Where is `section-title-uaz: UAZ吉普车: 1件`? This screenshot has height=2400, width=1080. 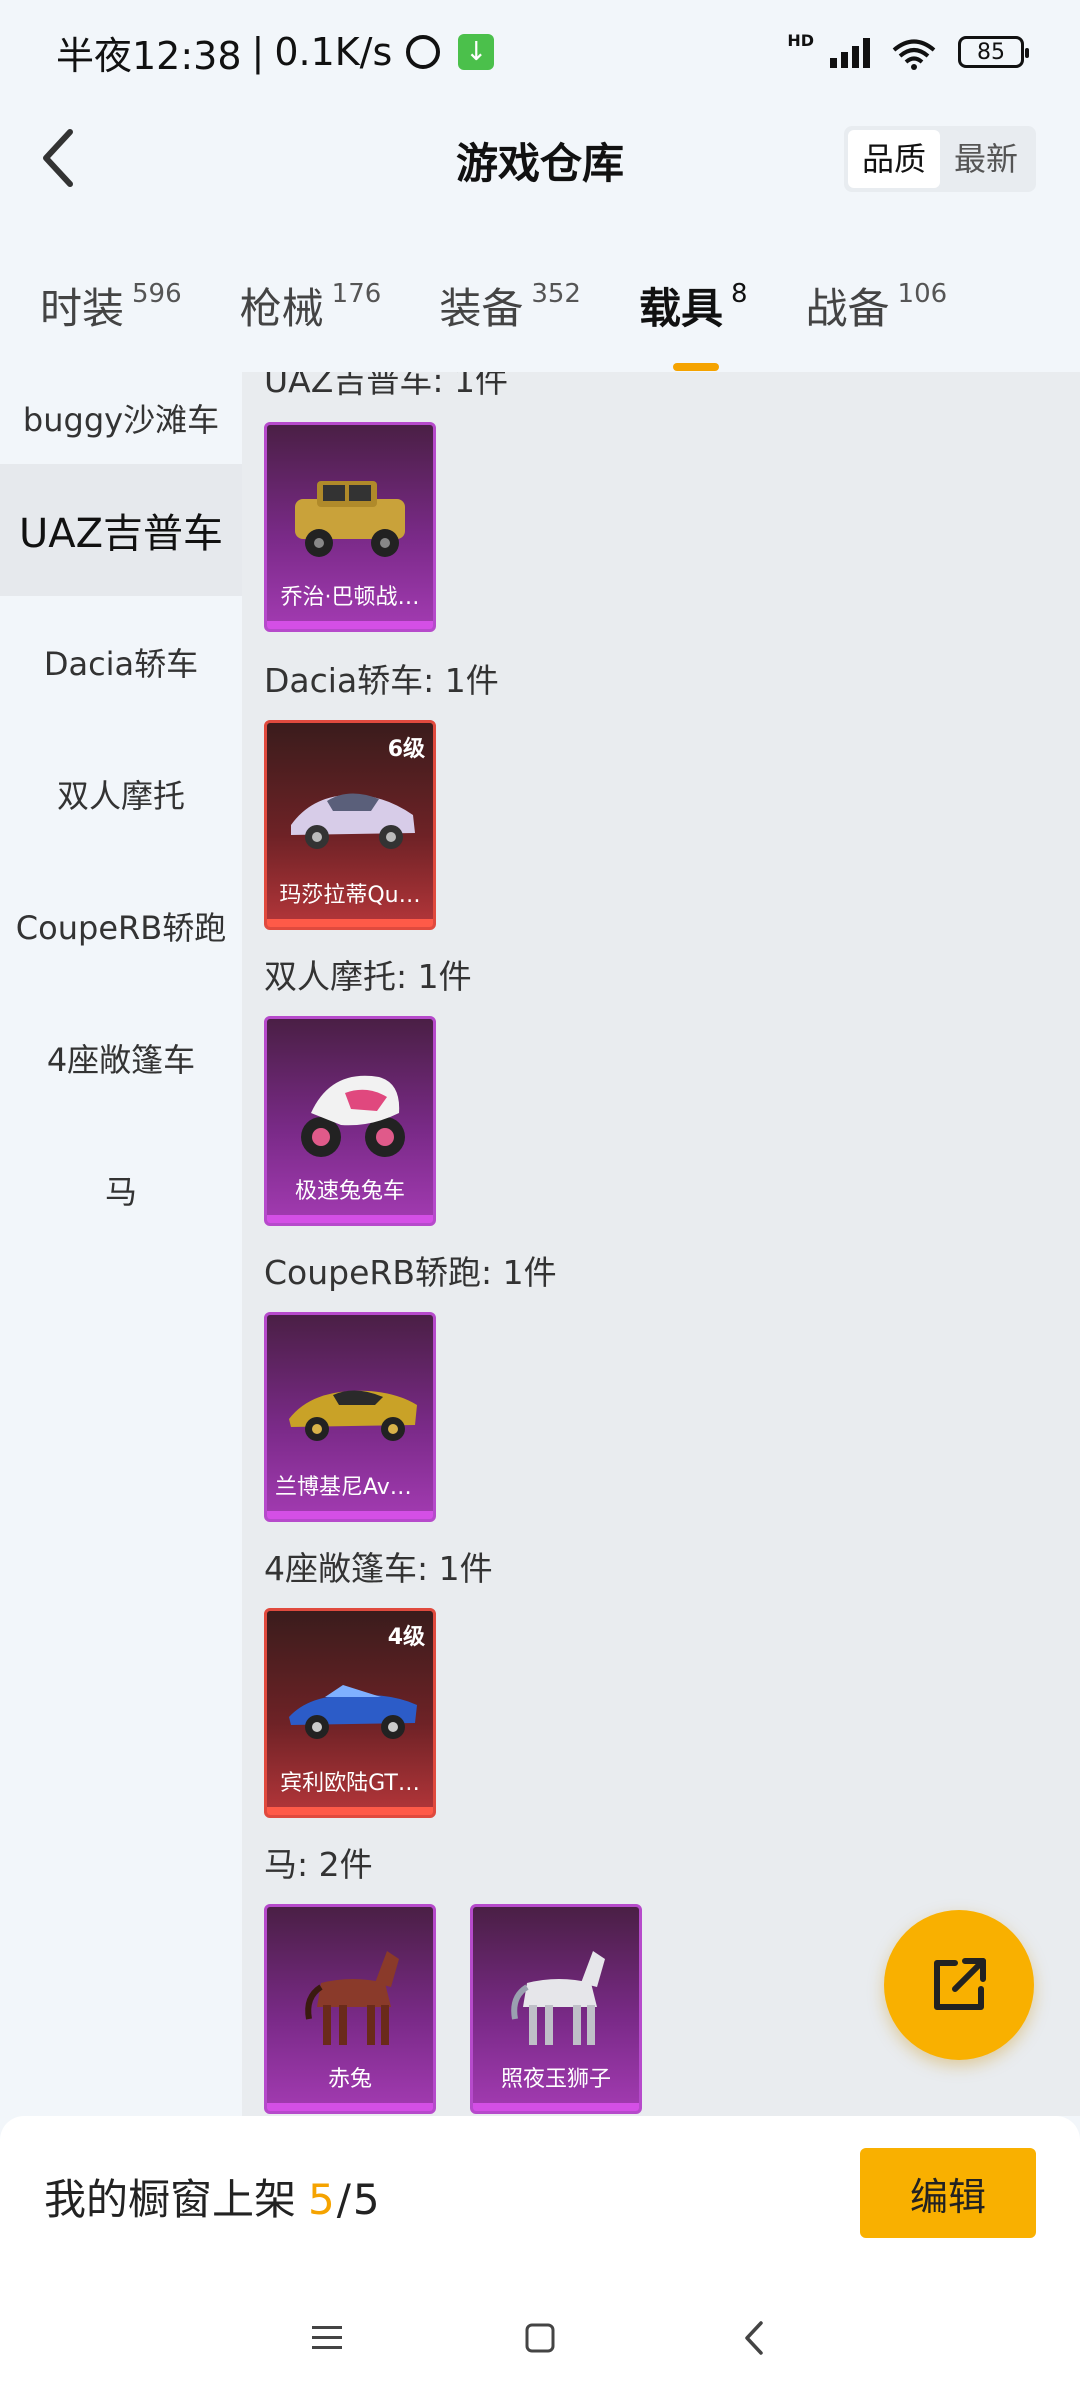
section-title-uaz: UAZ吉普车: 1件 is located at coordinates (386, 386).